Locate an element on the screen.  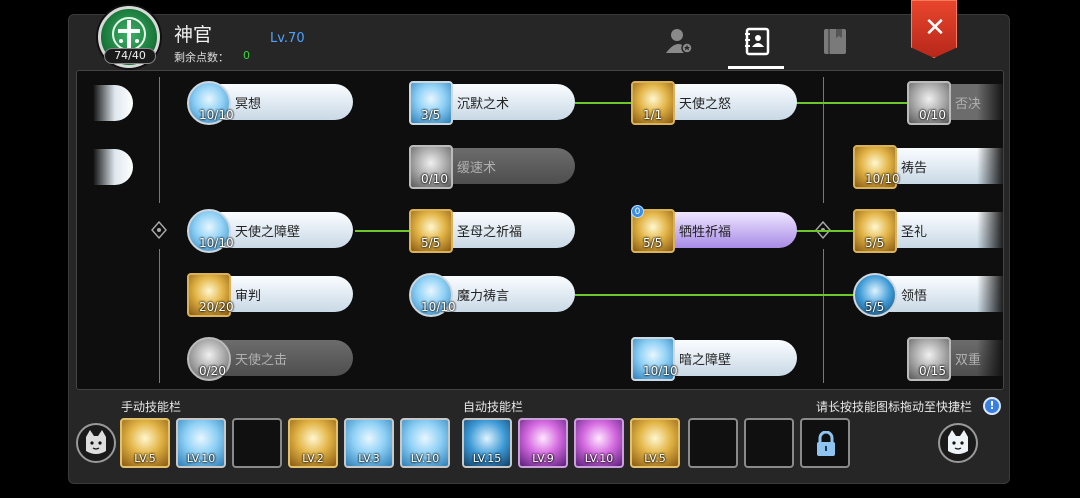
emblem-count: 74/40 is located at coordinates (130, 56).